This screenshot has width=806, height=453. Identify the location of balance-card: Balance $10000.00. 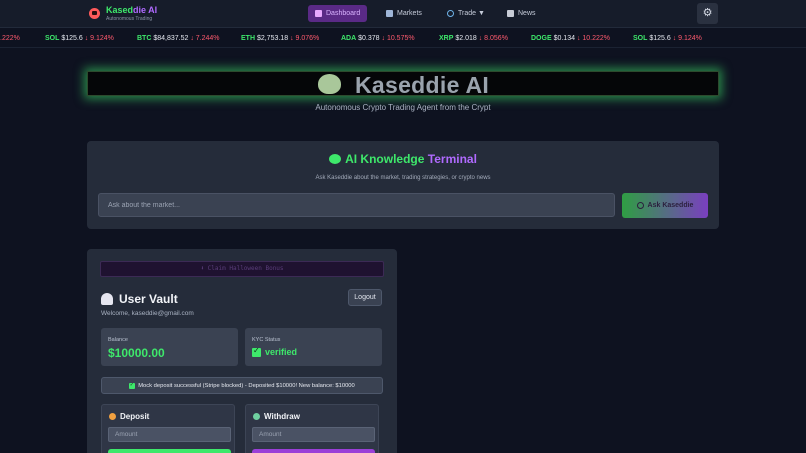
(169, 347).